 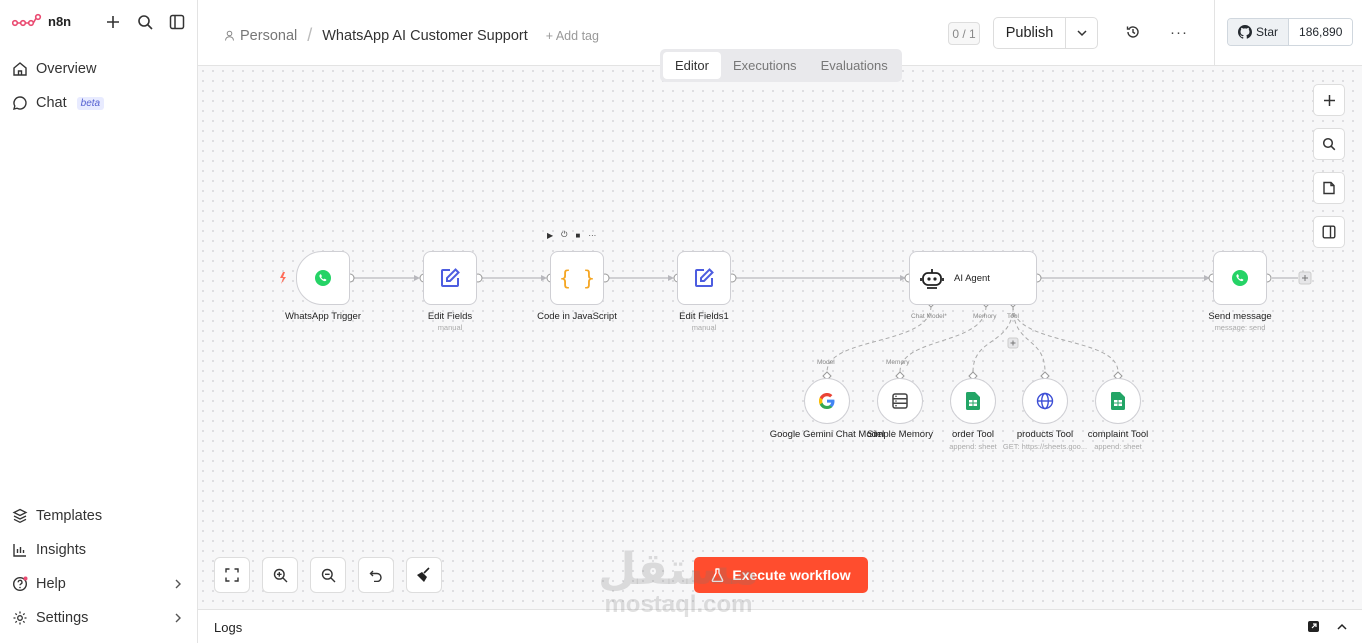 What do you see at coordinates (692, 65) in the screenshot?
I see `tab-editor: Editor` at bounding box center [692, 65].